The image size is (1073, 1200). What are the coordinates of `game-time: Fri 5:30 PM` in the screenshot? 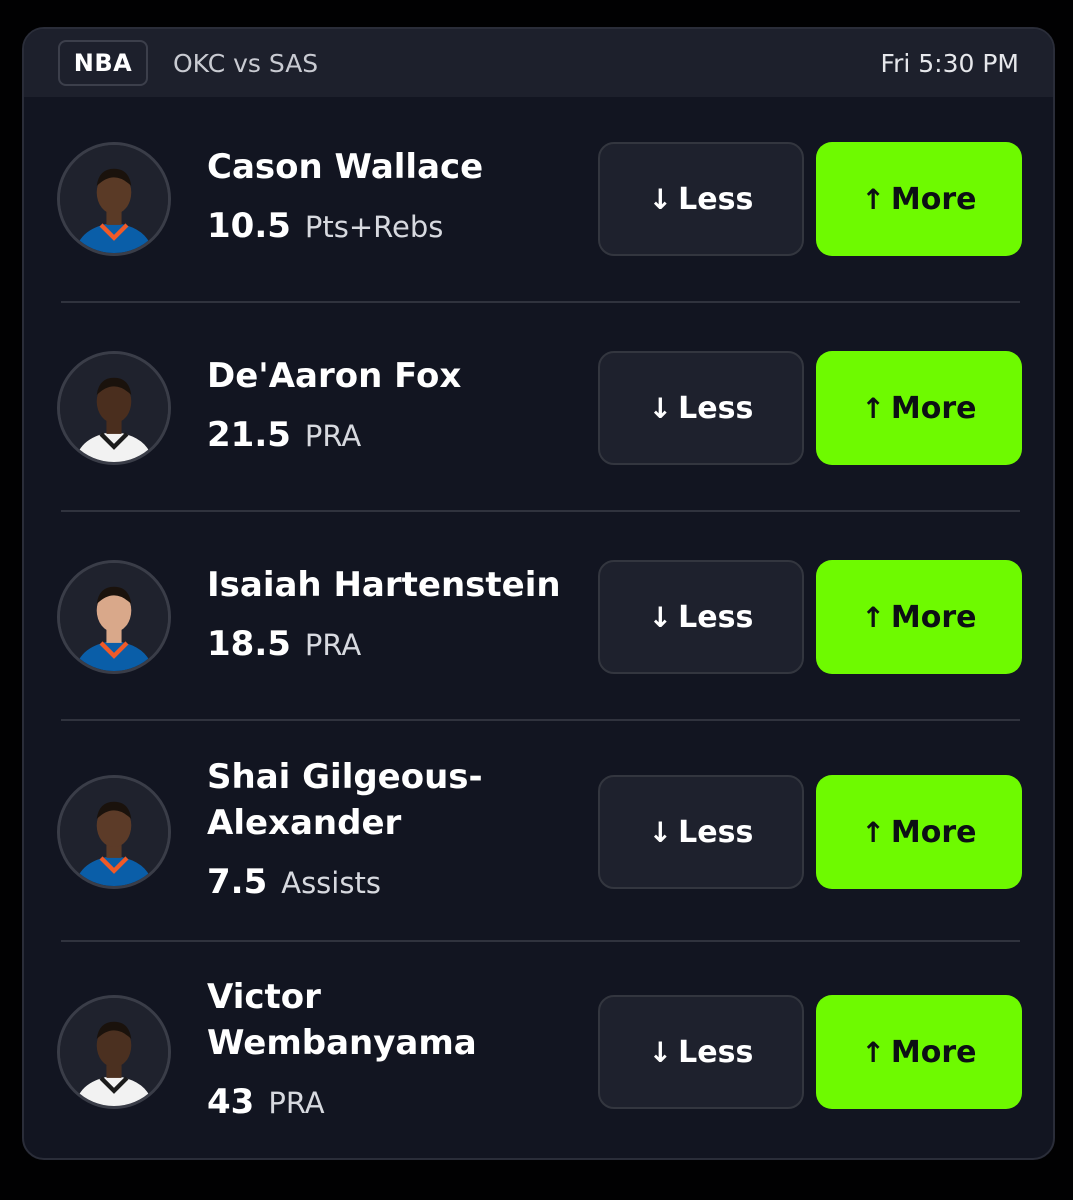 It's located at (949, 63).